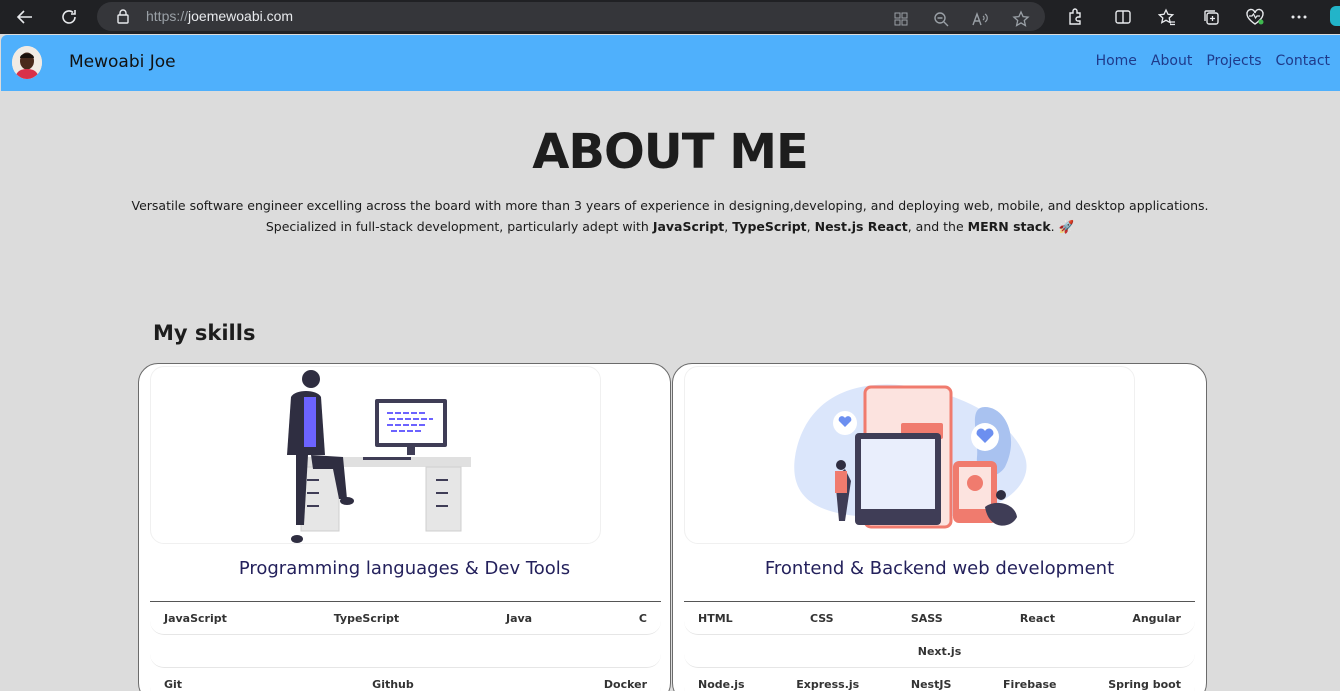 This screenshot has height=691, width=1340. Describe the element at coordinates (821, 618) in the screenshot. I see `skill-item: CSS` at that location.